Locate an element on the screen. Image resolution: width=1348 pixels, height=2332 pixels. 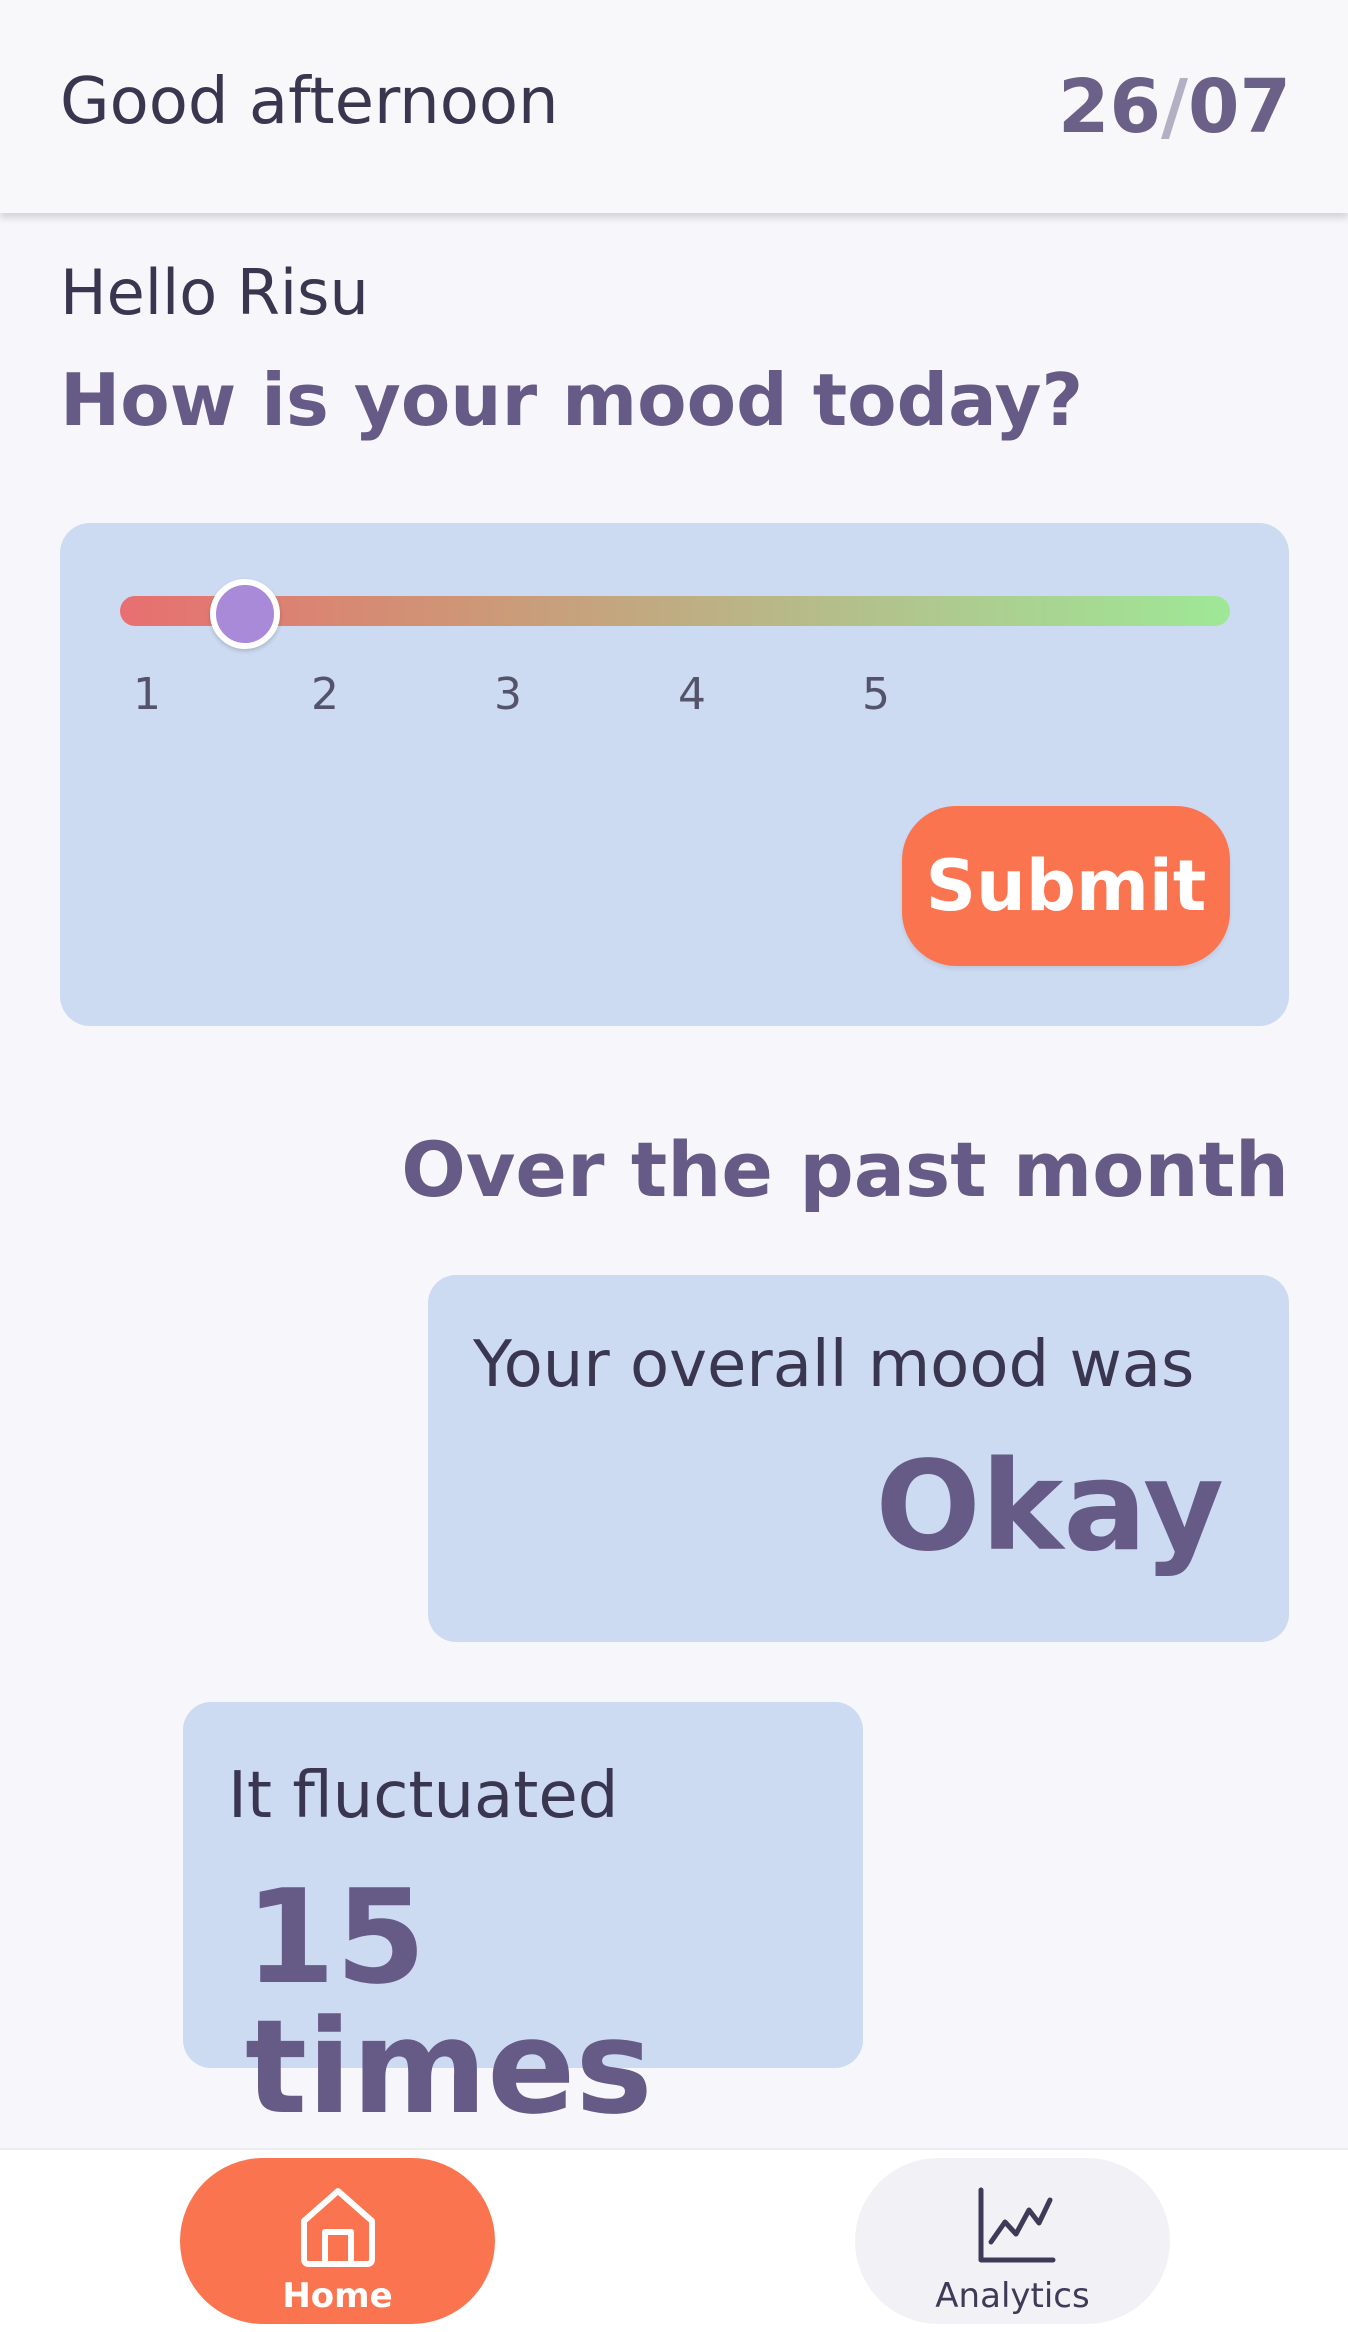
nav-home-button: Home is located at coordinates (337, 2241).